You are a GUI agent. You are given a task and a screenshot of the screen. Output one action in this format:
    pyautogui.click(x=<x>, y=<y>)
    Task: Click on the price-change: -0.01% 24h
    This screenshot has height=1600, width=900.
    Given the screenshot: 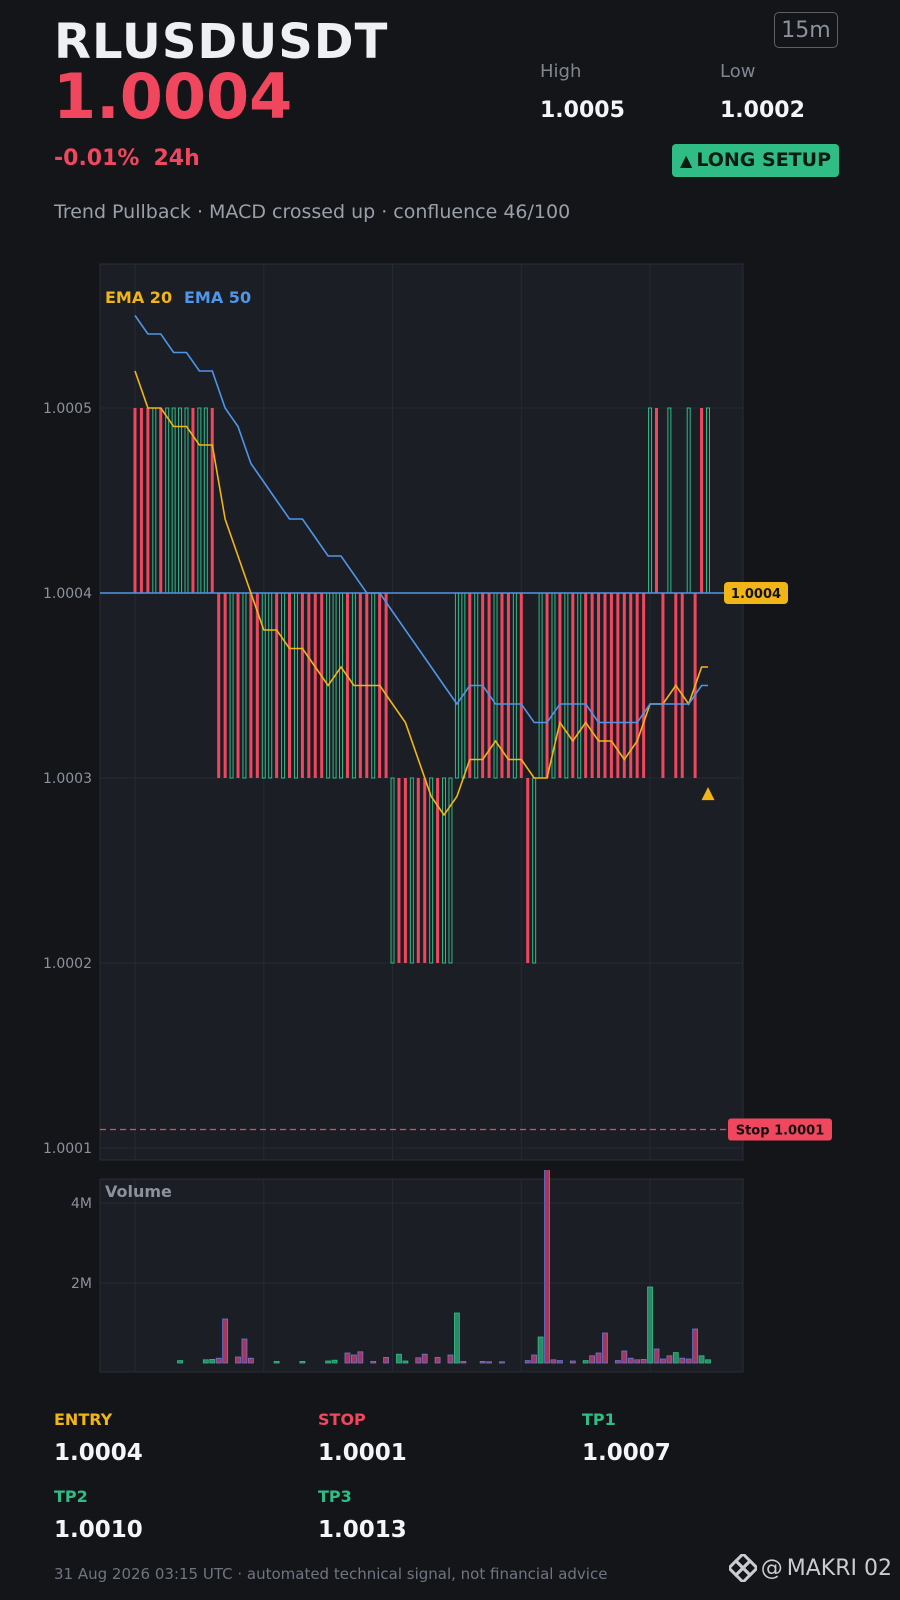 What is the action you would take?
    pyautogui.click(x=127, y=158)
    